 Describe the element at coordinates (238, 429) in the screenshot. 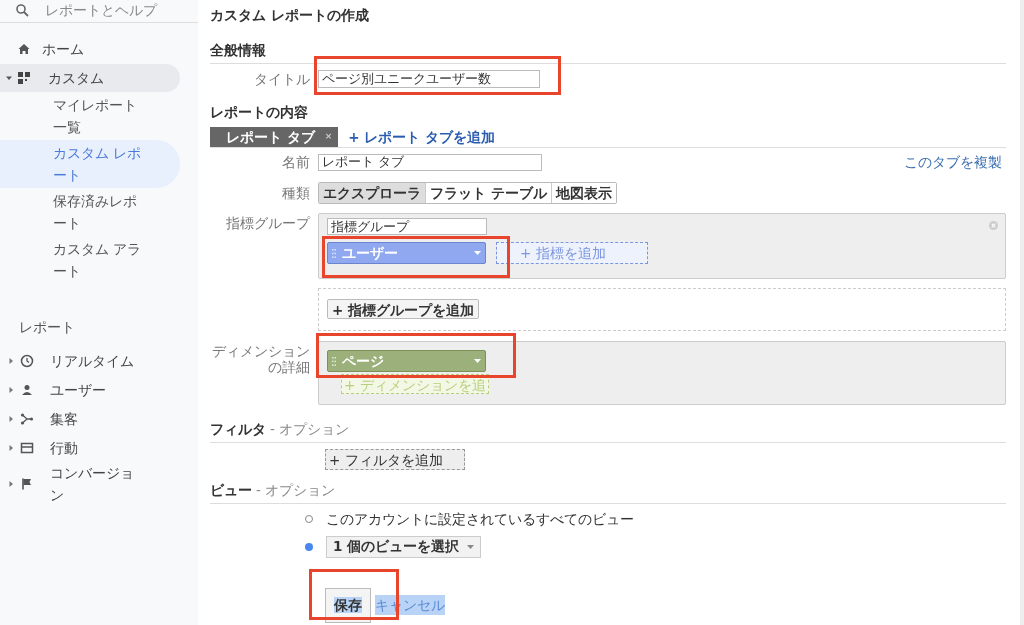

I see `section-heading: フィルタ` at that location.